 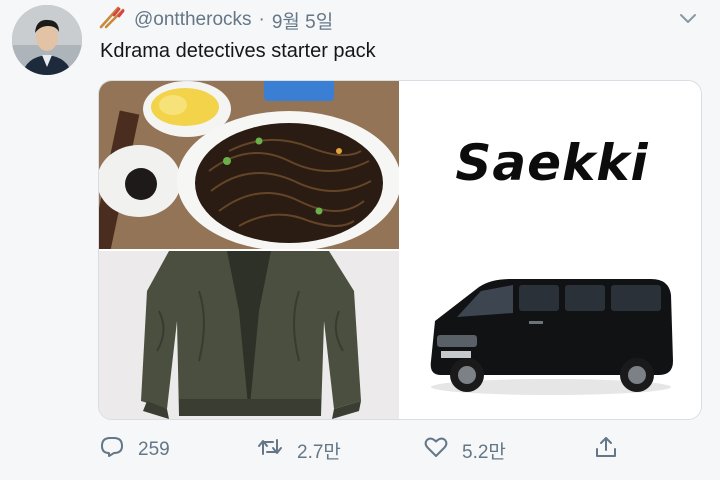 I want to click on tweet-date: 9월 5일, so click(x=302, y=20).